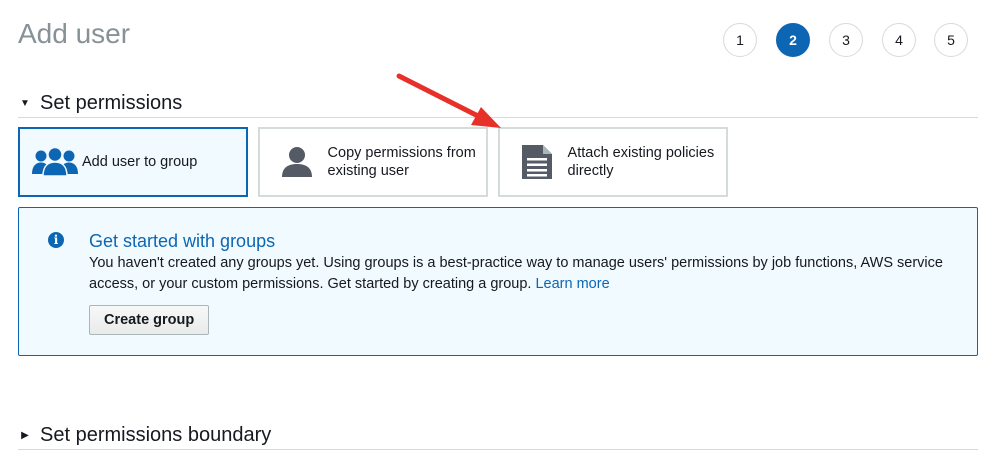  I want to click on learn-more-link: Learn more, so click(572, 284).